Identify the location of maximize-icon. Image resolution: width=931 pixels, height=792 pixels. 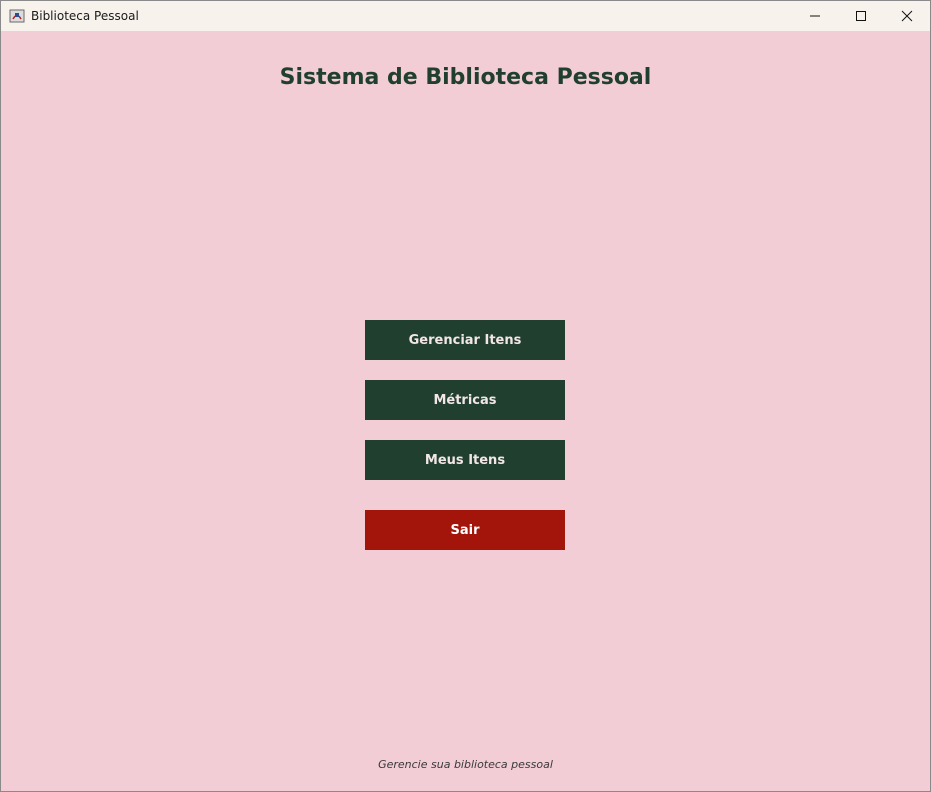
(861, 16).